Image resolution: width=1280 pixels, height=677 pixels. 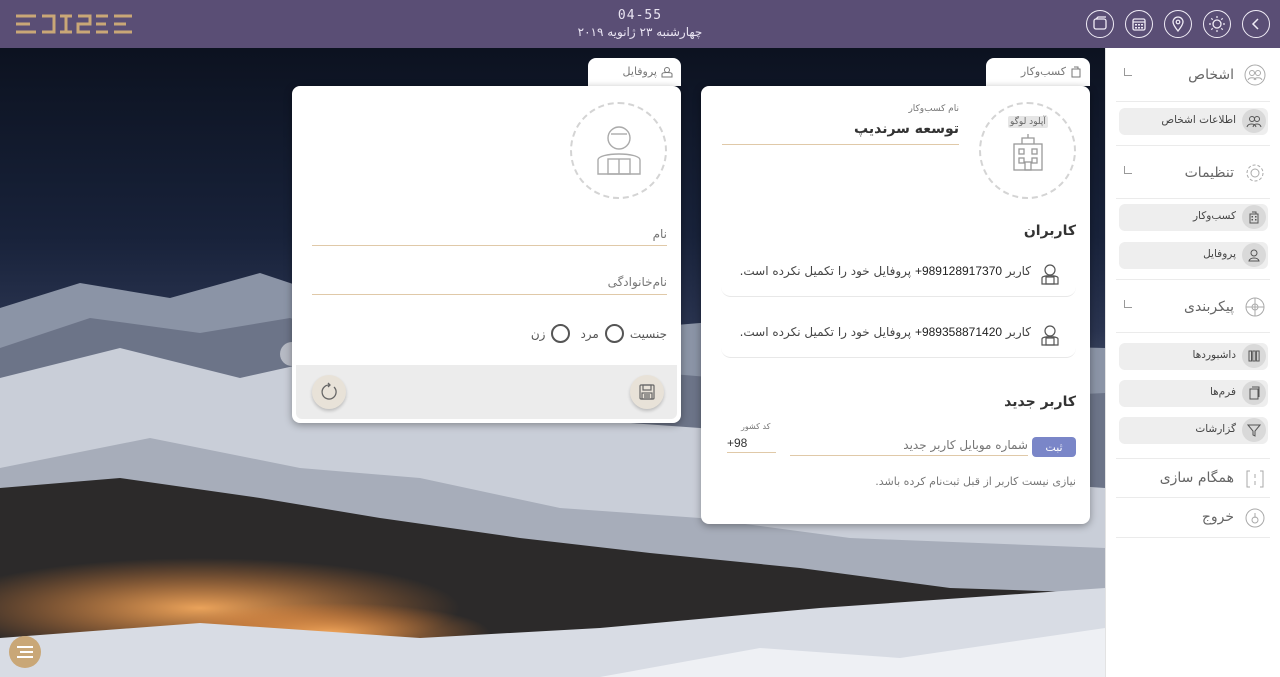 I want to click on tab-business: کسب‌وکار, so click(x=1038, y=72).